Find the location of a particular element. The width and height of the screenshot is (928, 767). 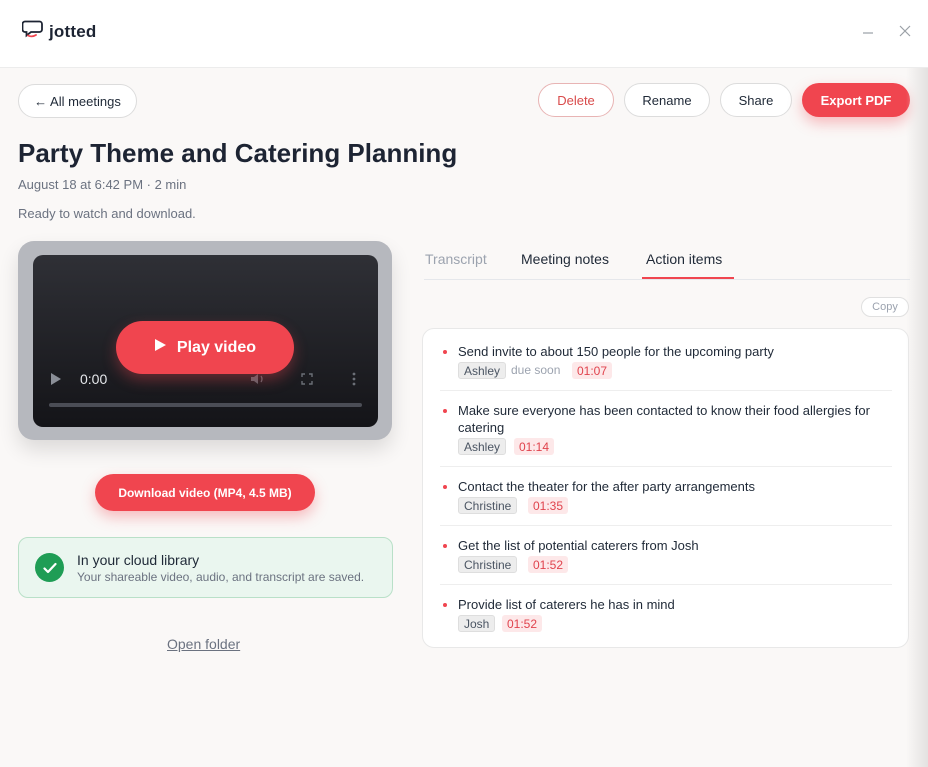

play-video-button: Play video is located at coordinates (205, 347).